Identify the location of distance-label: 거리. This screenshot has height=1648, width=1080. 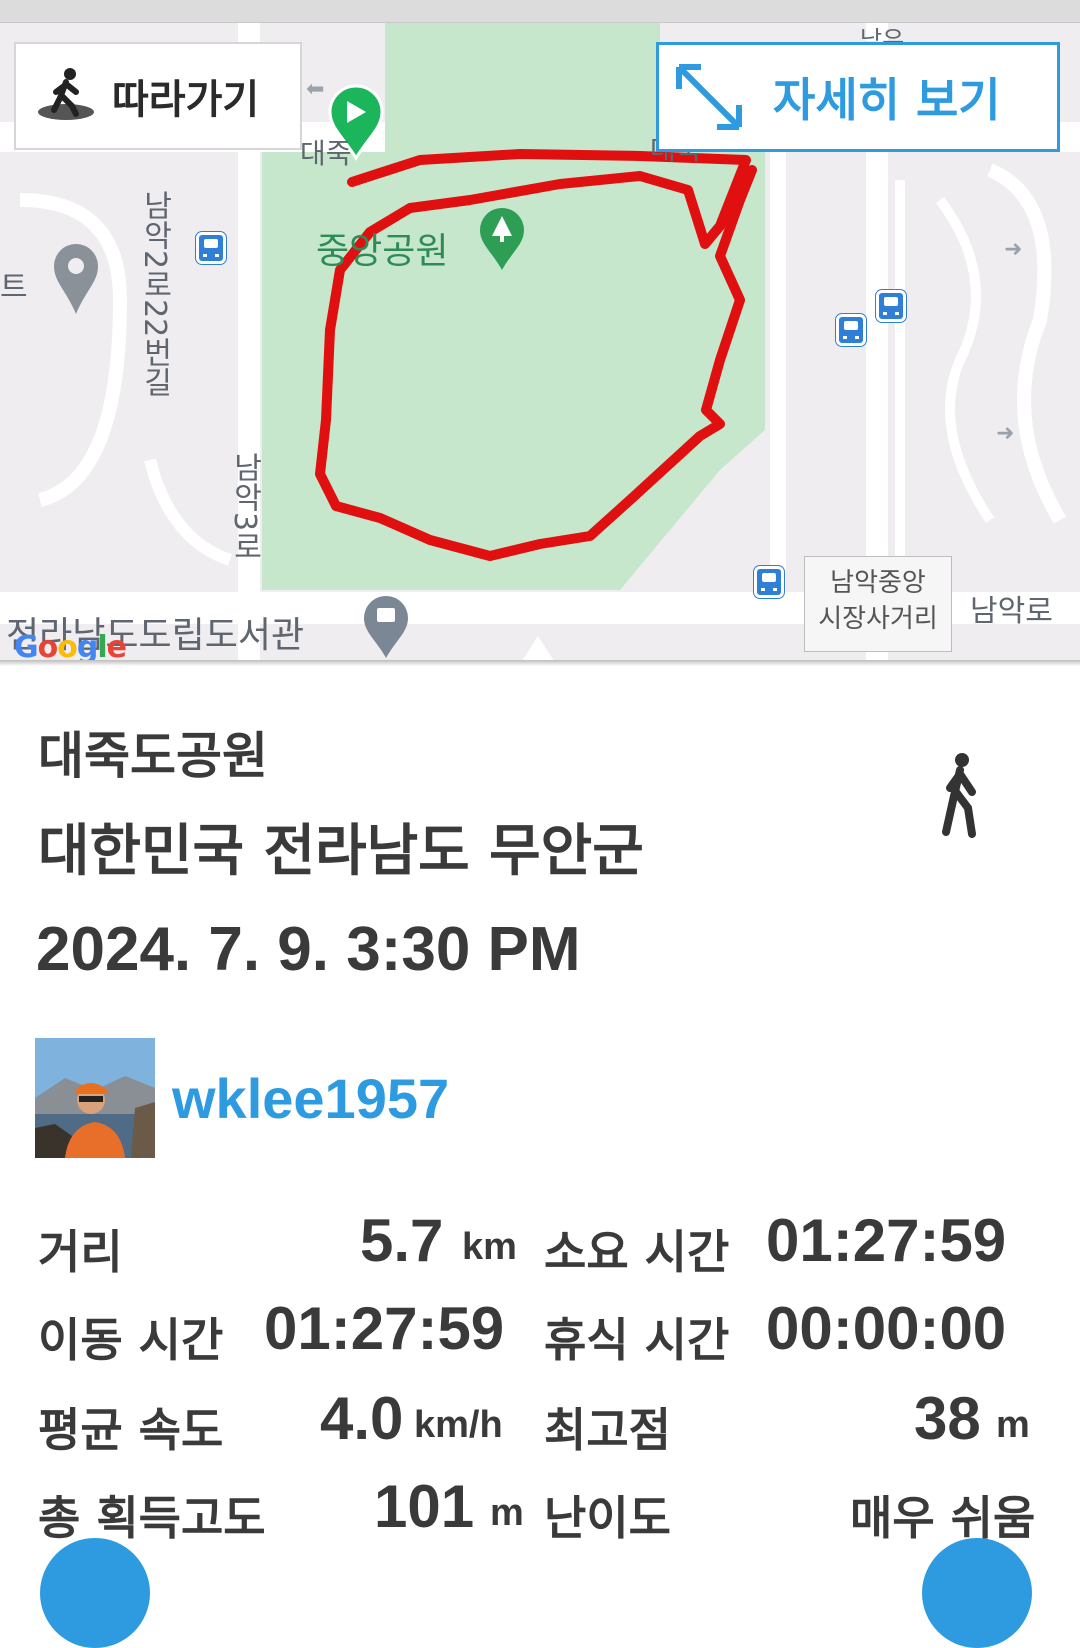
(80, 1252).